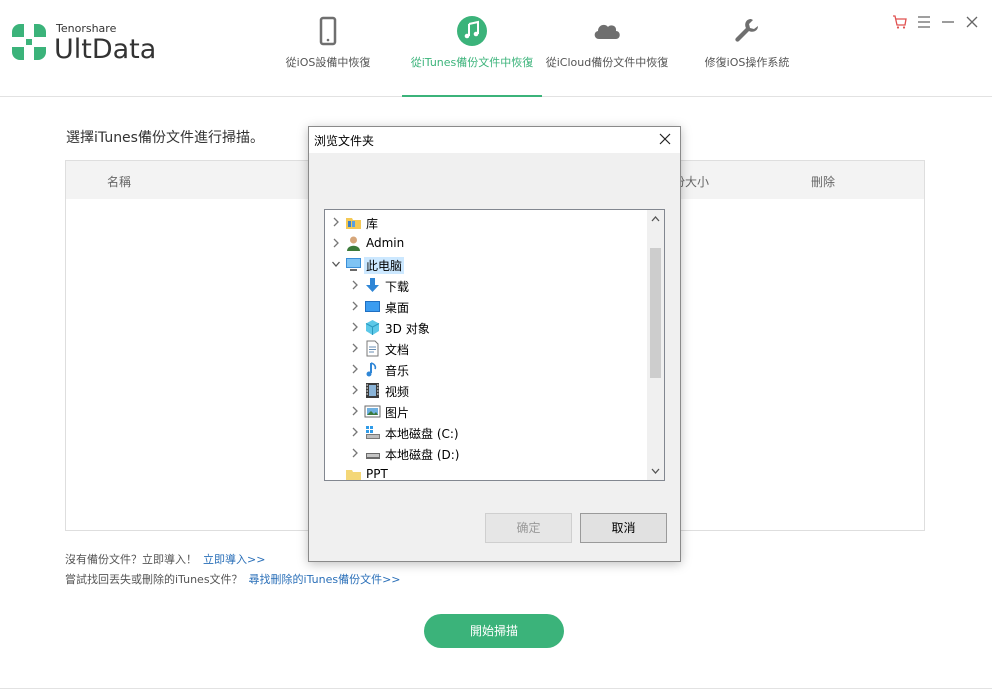 Image resolution: width=992 pixels, height=691 pixels. Describe the element at coordinates (154, 579) in the screenshot. I see `find-deleted-note-text: 嘗試找回丟失或刪除的iTunes文件？` at that location.